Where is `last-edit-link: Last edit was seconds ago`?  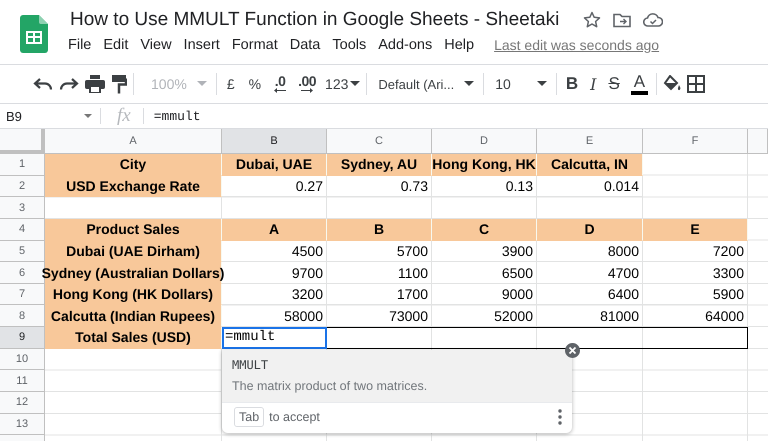
last-edit-link: Last edit was seconds ago is located at coordinates (577, 45).